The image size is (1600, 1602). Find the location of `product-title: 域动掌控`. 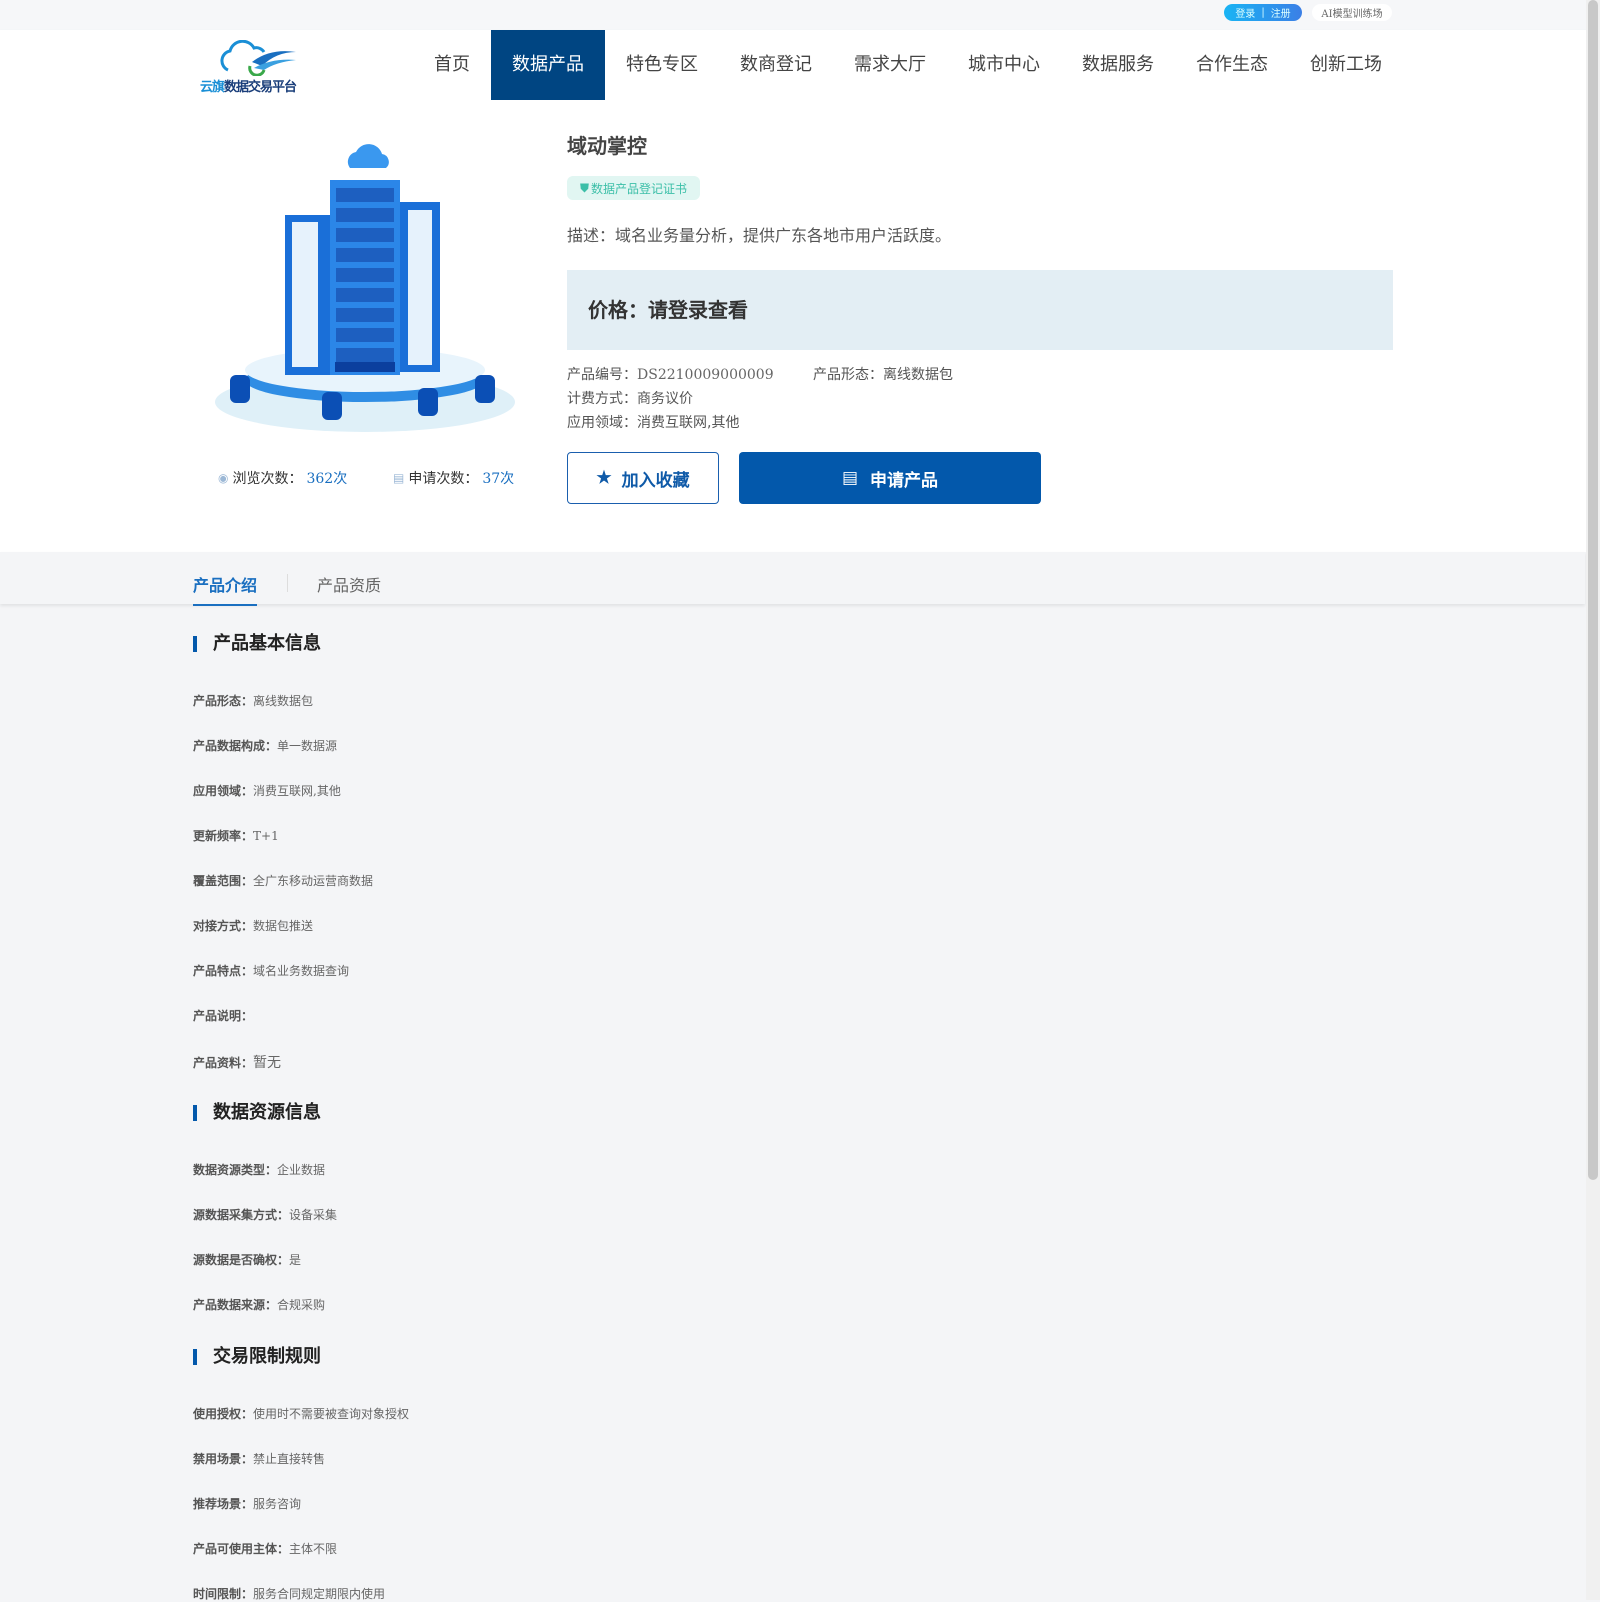

product-title: 域动掌控 is located at coordinates (607, 146).